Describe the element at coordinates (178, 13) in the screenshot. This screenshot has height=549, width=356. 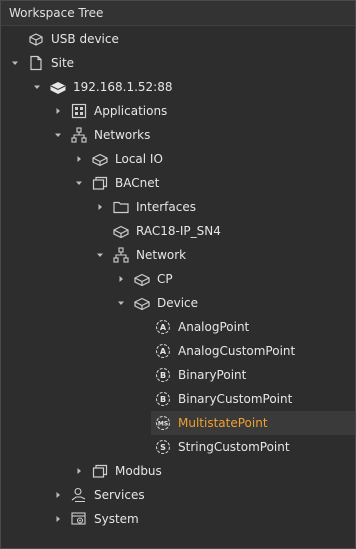
I see `panel-title: Workspace Tree` at that location.